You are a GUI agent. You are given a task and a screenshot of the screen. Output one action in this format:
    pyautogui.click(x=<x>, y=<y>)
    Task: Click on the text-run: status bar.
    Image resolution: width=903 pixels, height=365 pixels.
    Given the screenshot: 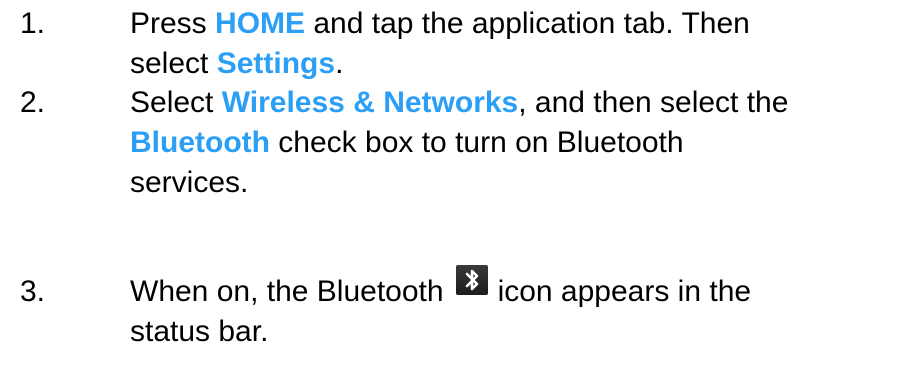 What is the action you would take?
    pyautogui.click(x=199, y=331)
    